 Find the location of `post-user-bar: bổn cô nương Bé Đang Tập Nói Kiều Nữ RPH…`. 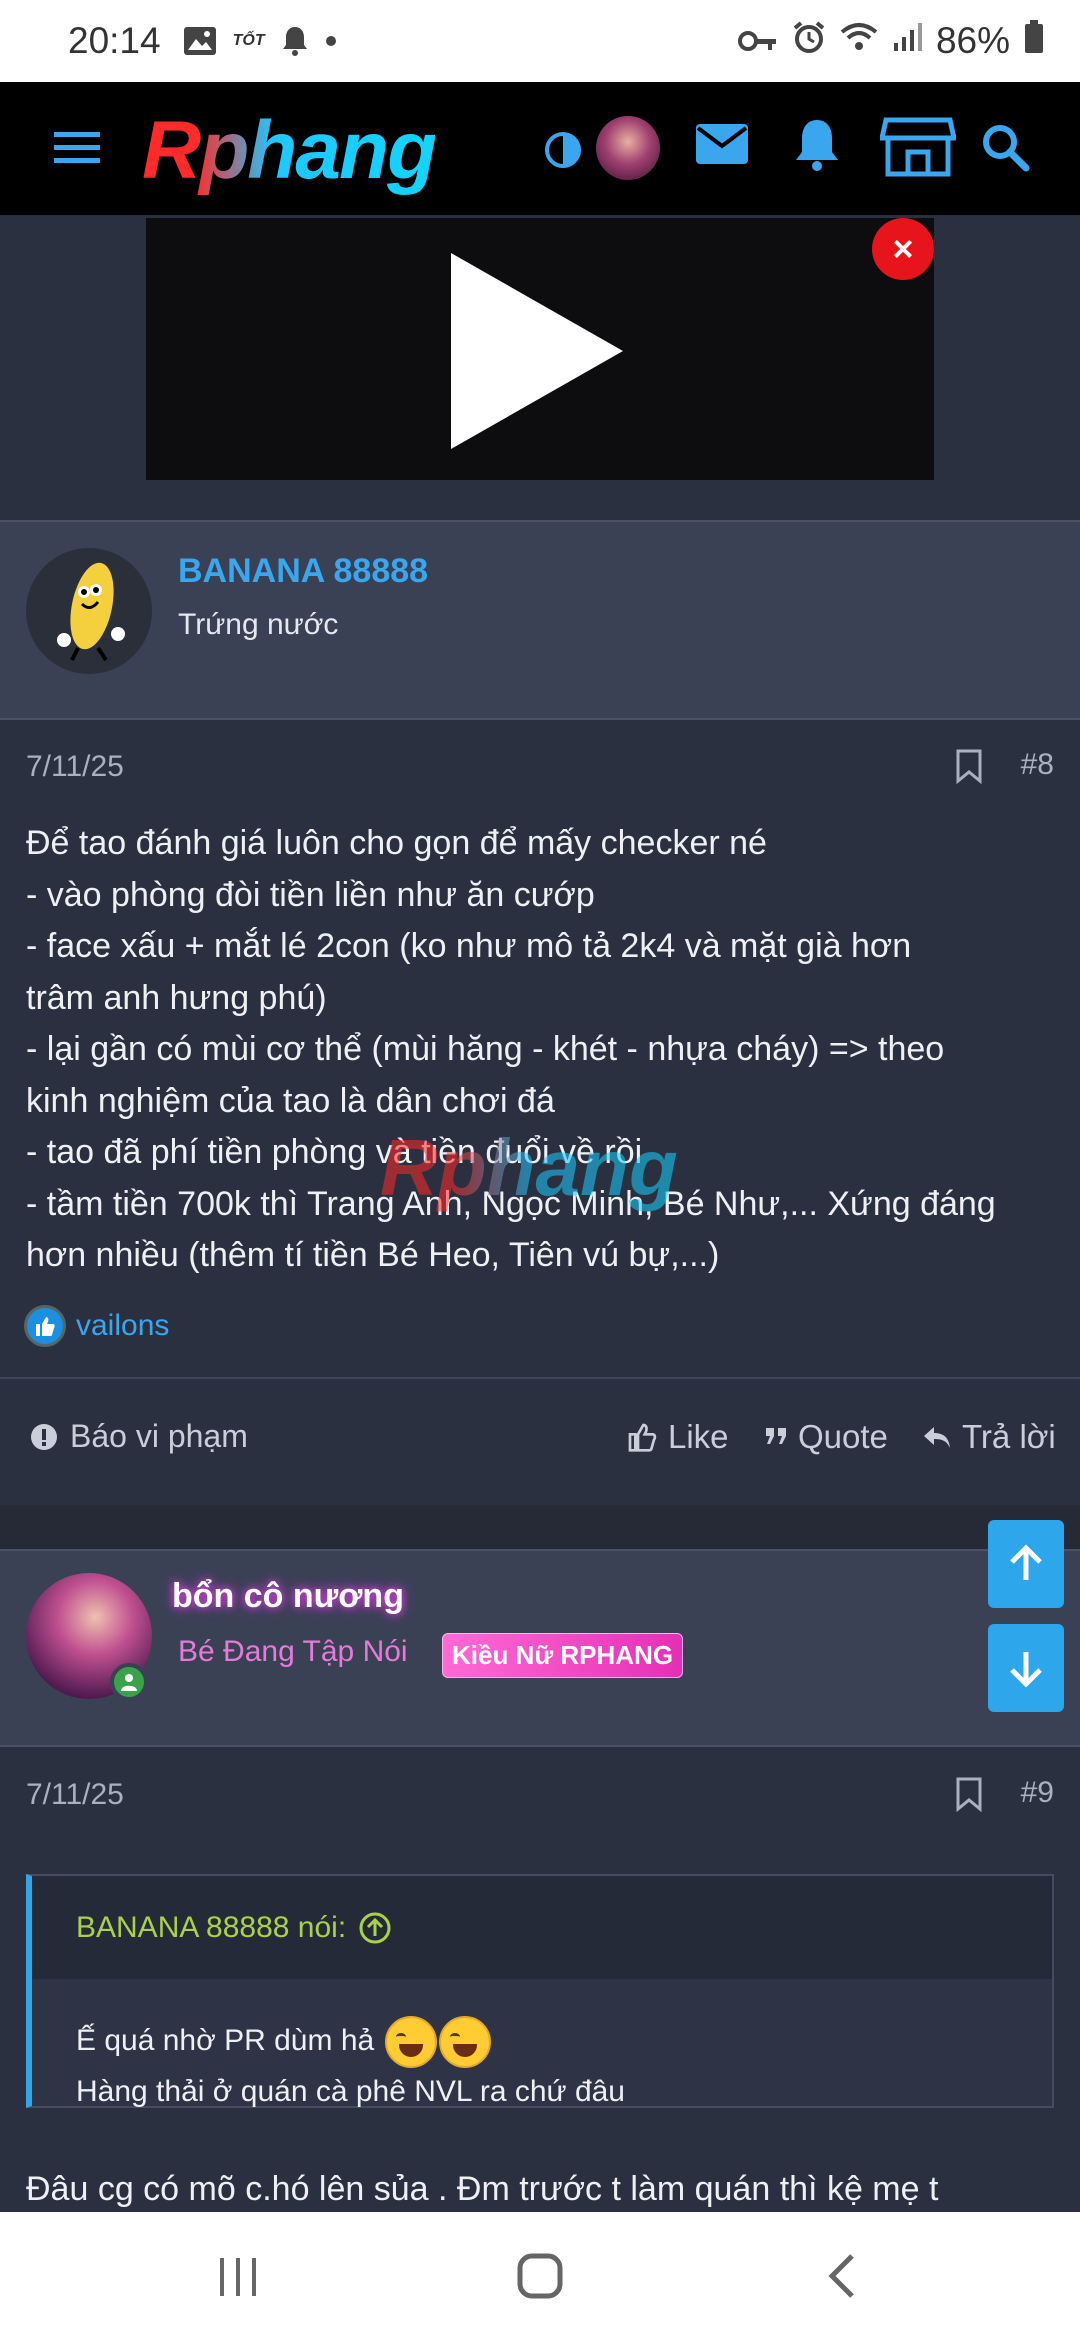

post-user-bar: bổn cô nương Bé Đang Tập Nói Kiều Nữ RPH… is located at coordinates (540, 1648).